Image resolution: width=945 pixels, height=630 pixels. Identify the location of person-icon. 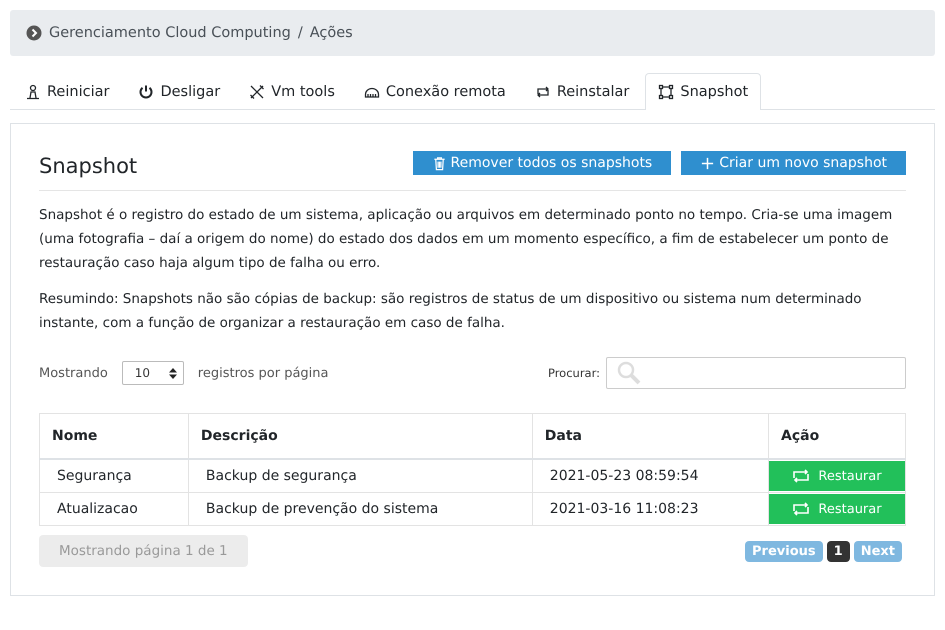
(33, 92).